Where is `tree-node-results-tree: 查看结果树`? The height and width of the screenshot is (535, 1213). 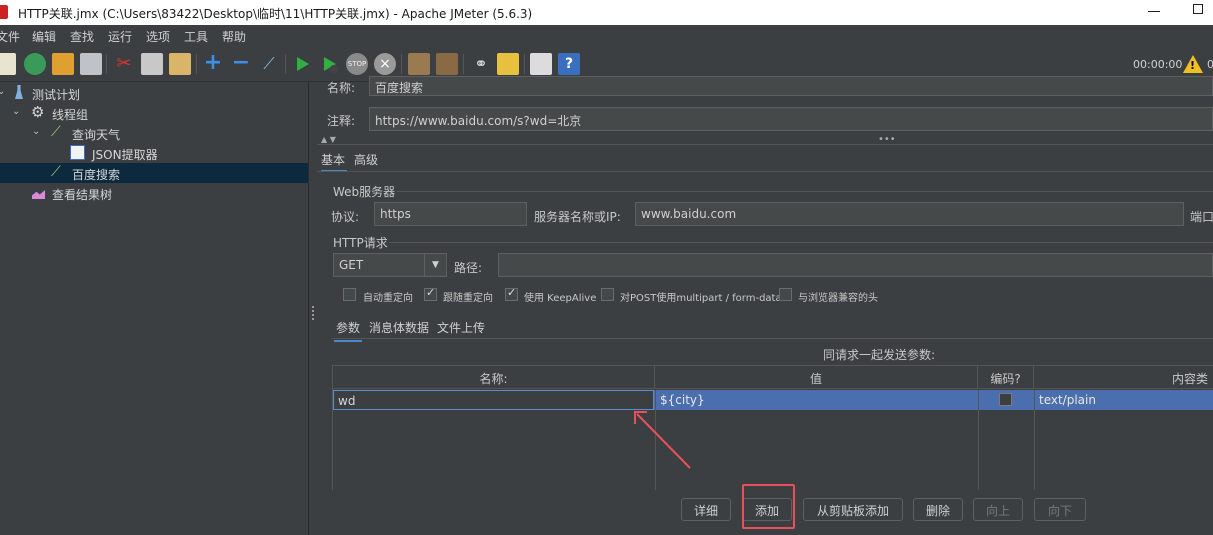 tree-node-results-tree: 查看结果树 is located at coordinates (154, 193).